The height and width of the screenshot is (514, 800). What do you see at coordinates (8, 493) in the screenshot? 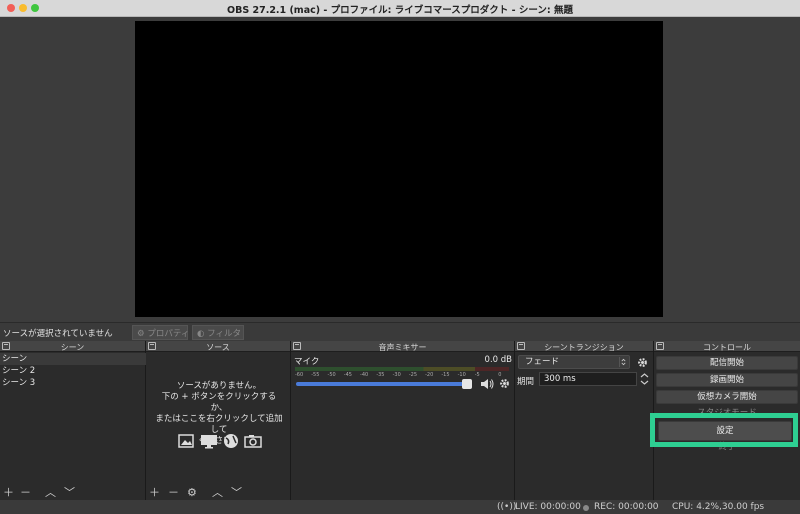
I see `add-scene-button: ＋` at bounding box center [8, 493].